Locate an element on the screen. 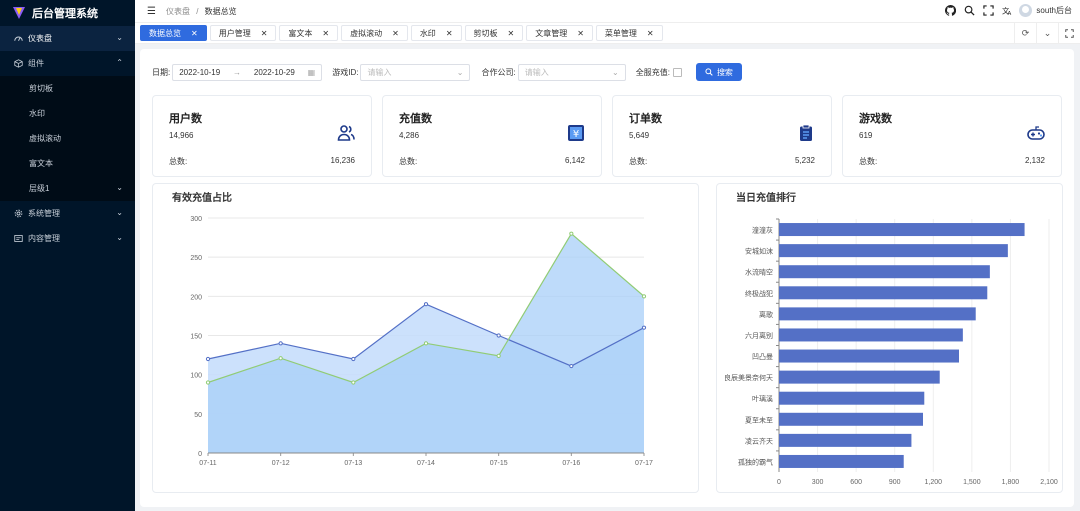 The width and height of the screenshot is (1080, 511). sidebar-item-2: 剪切板 is located at coordinates (67, 88).